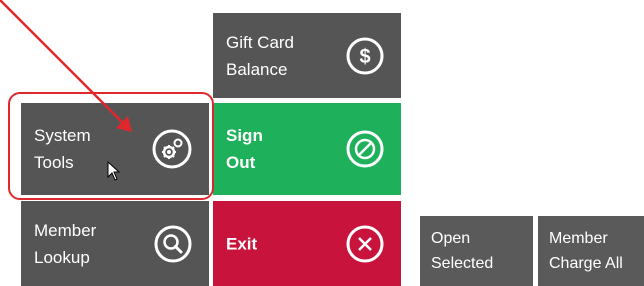  I want to click on open-selected-button: Open Selected, so click(476, 251).